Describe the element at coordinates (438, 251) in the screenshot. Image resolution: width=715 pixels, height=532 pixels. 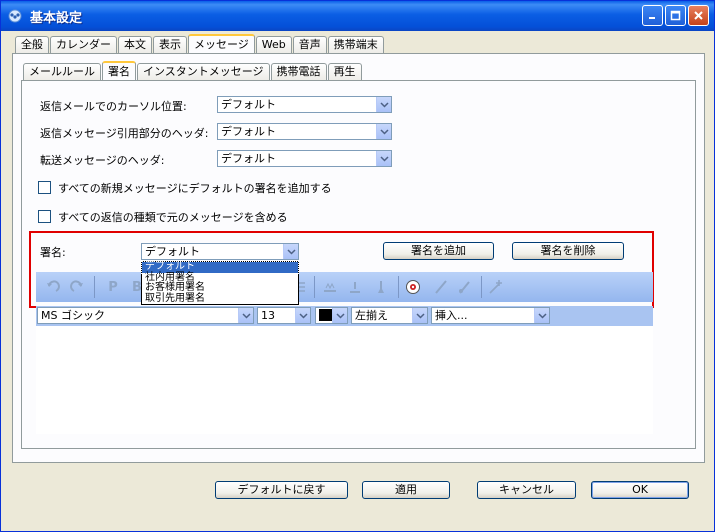
I see `add-signature-button: 署名を追加` at that location.